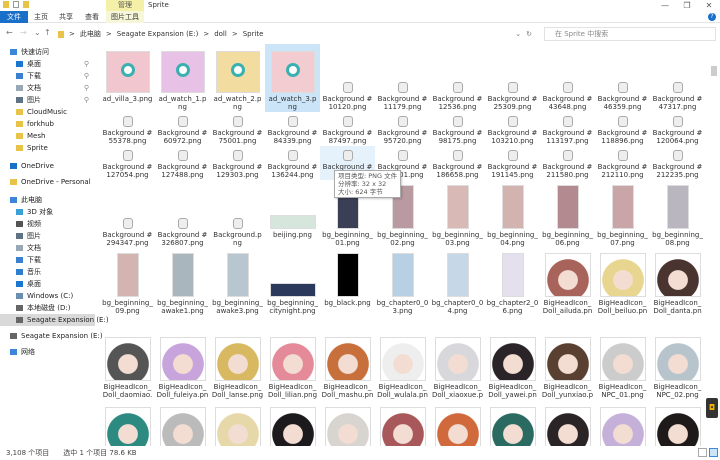 This screenshot has width=720, height=460. Describe the element at coordinates (47, 308) in the screenshot. I see `sidebar-item: 本地磁盘 (D:)` at that location.